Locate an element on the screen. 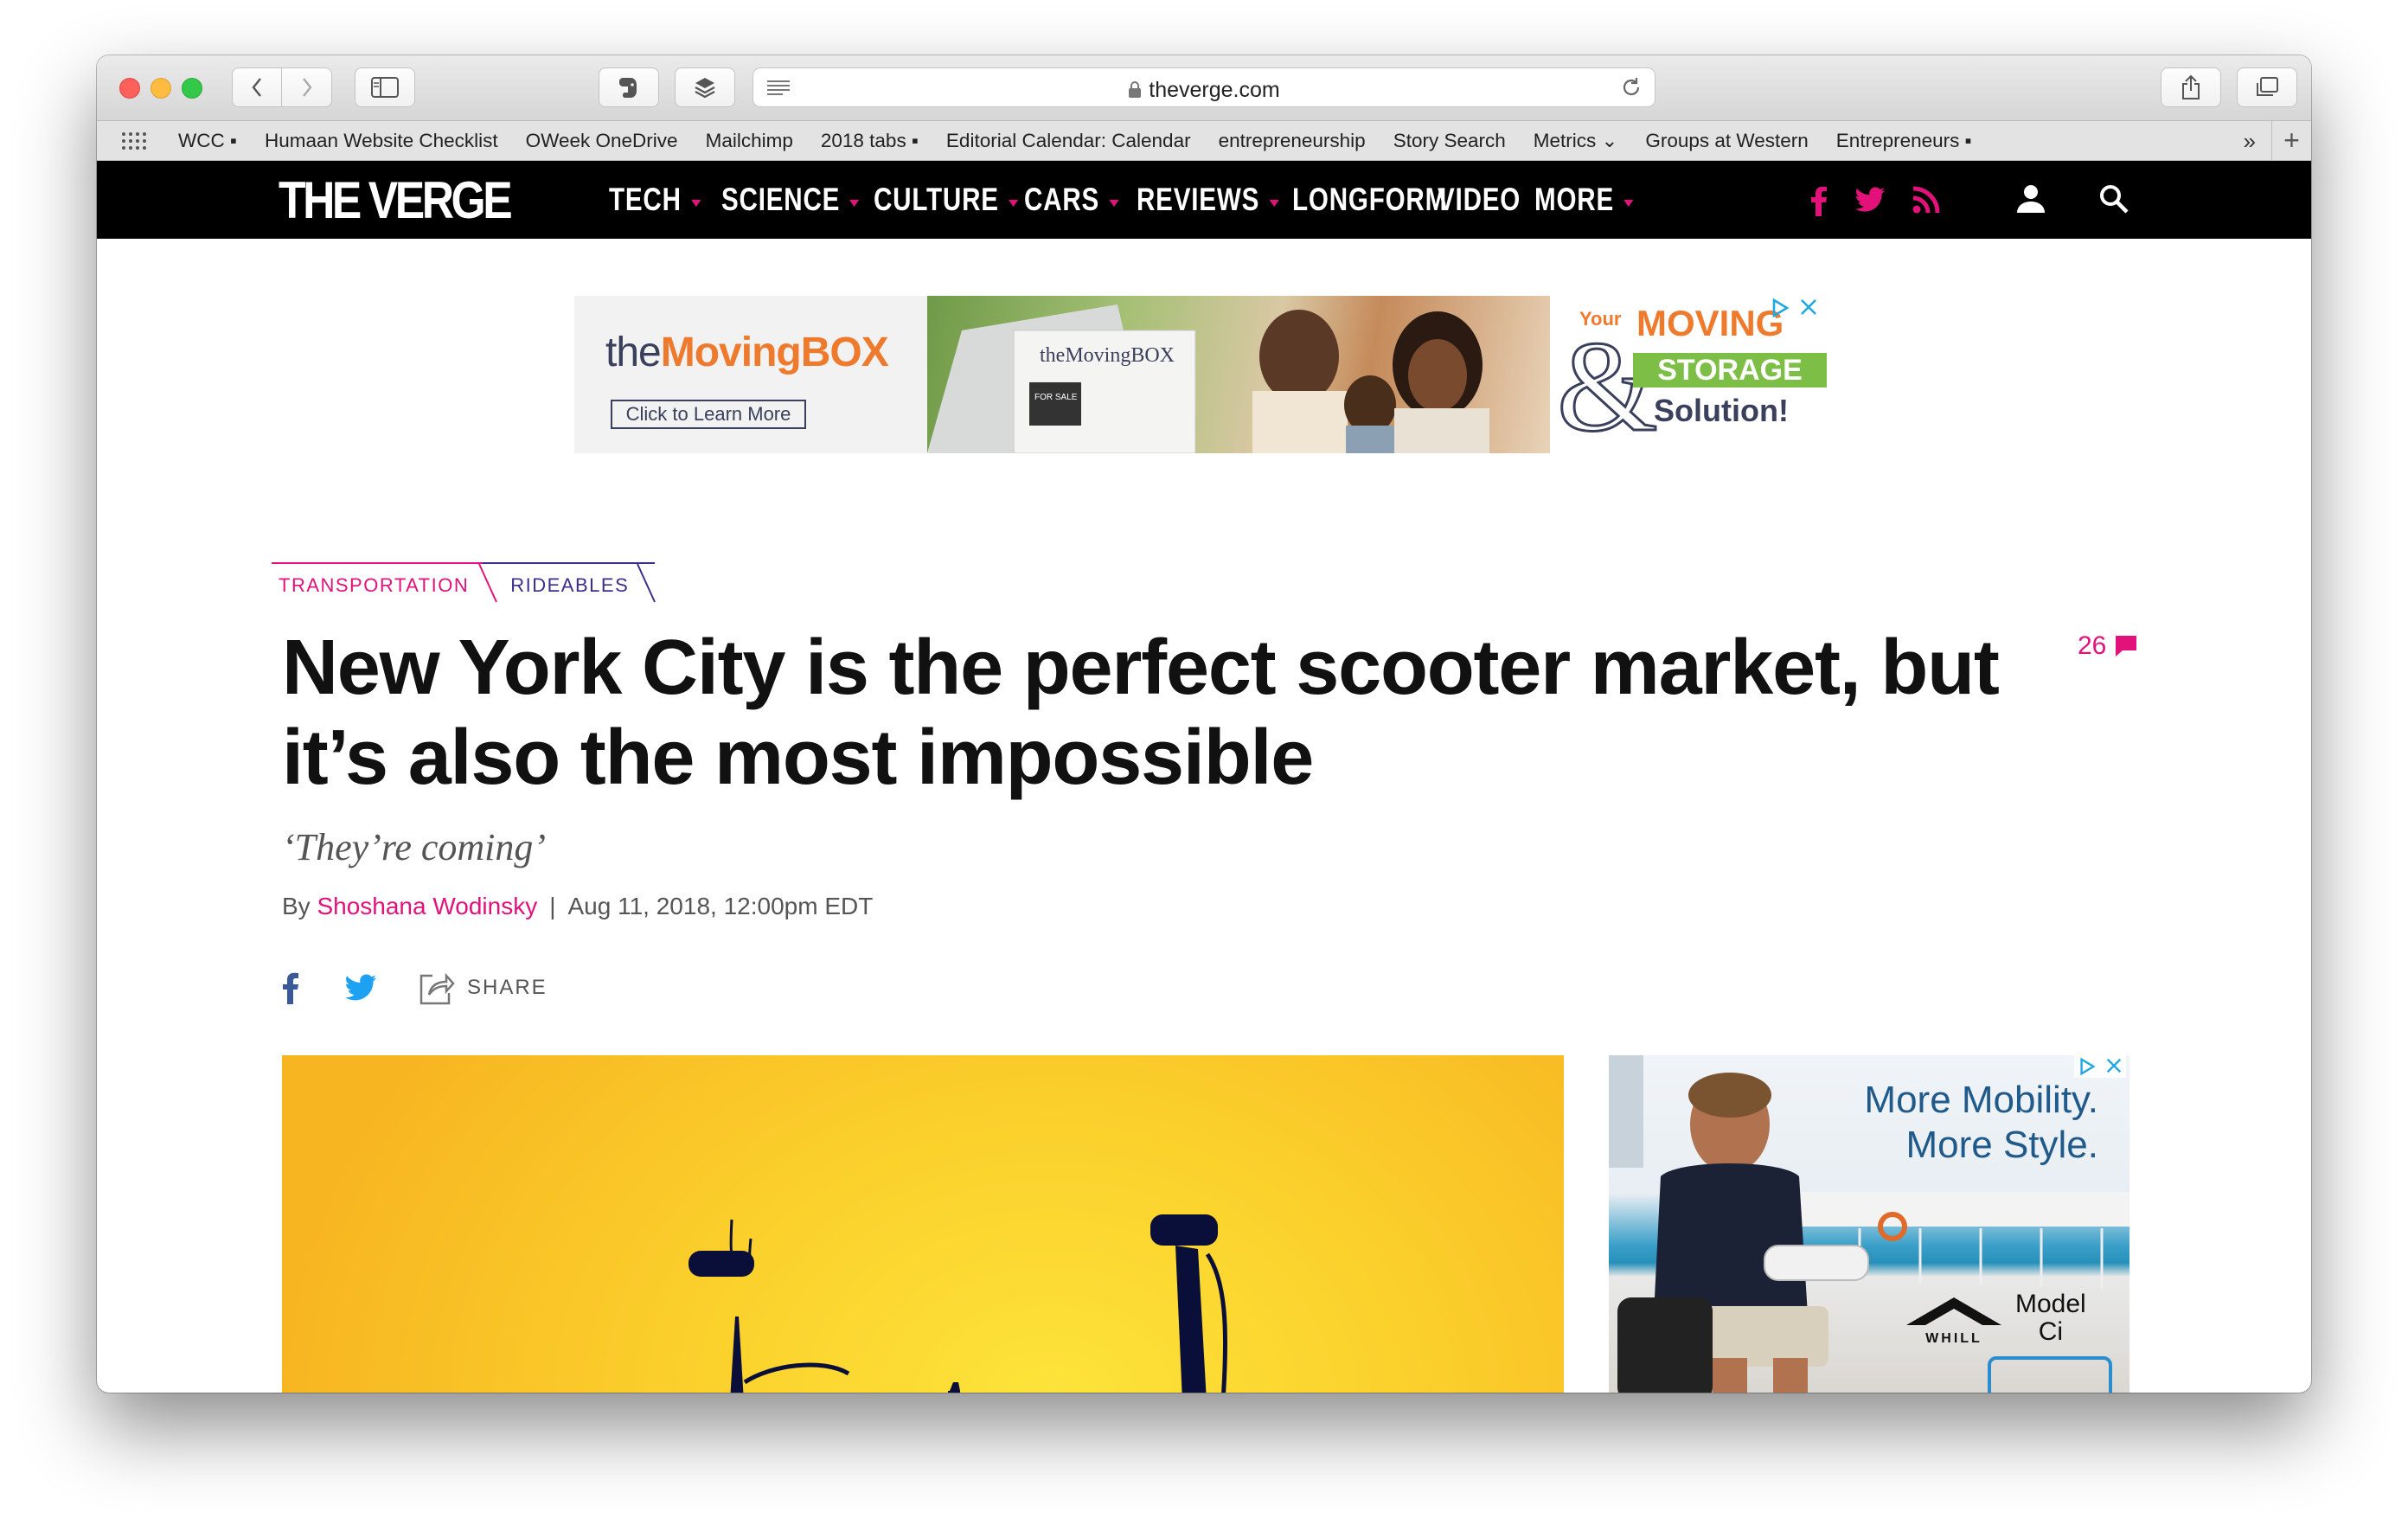  nav-item-more: MORE is located at coordinates (1584, 200).